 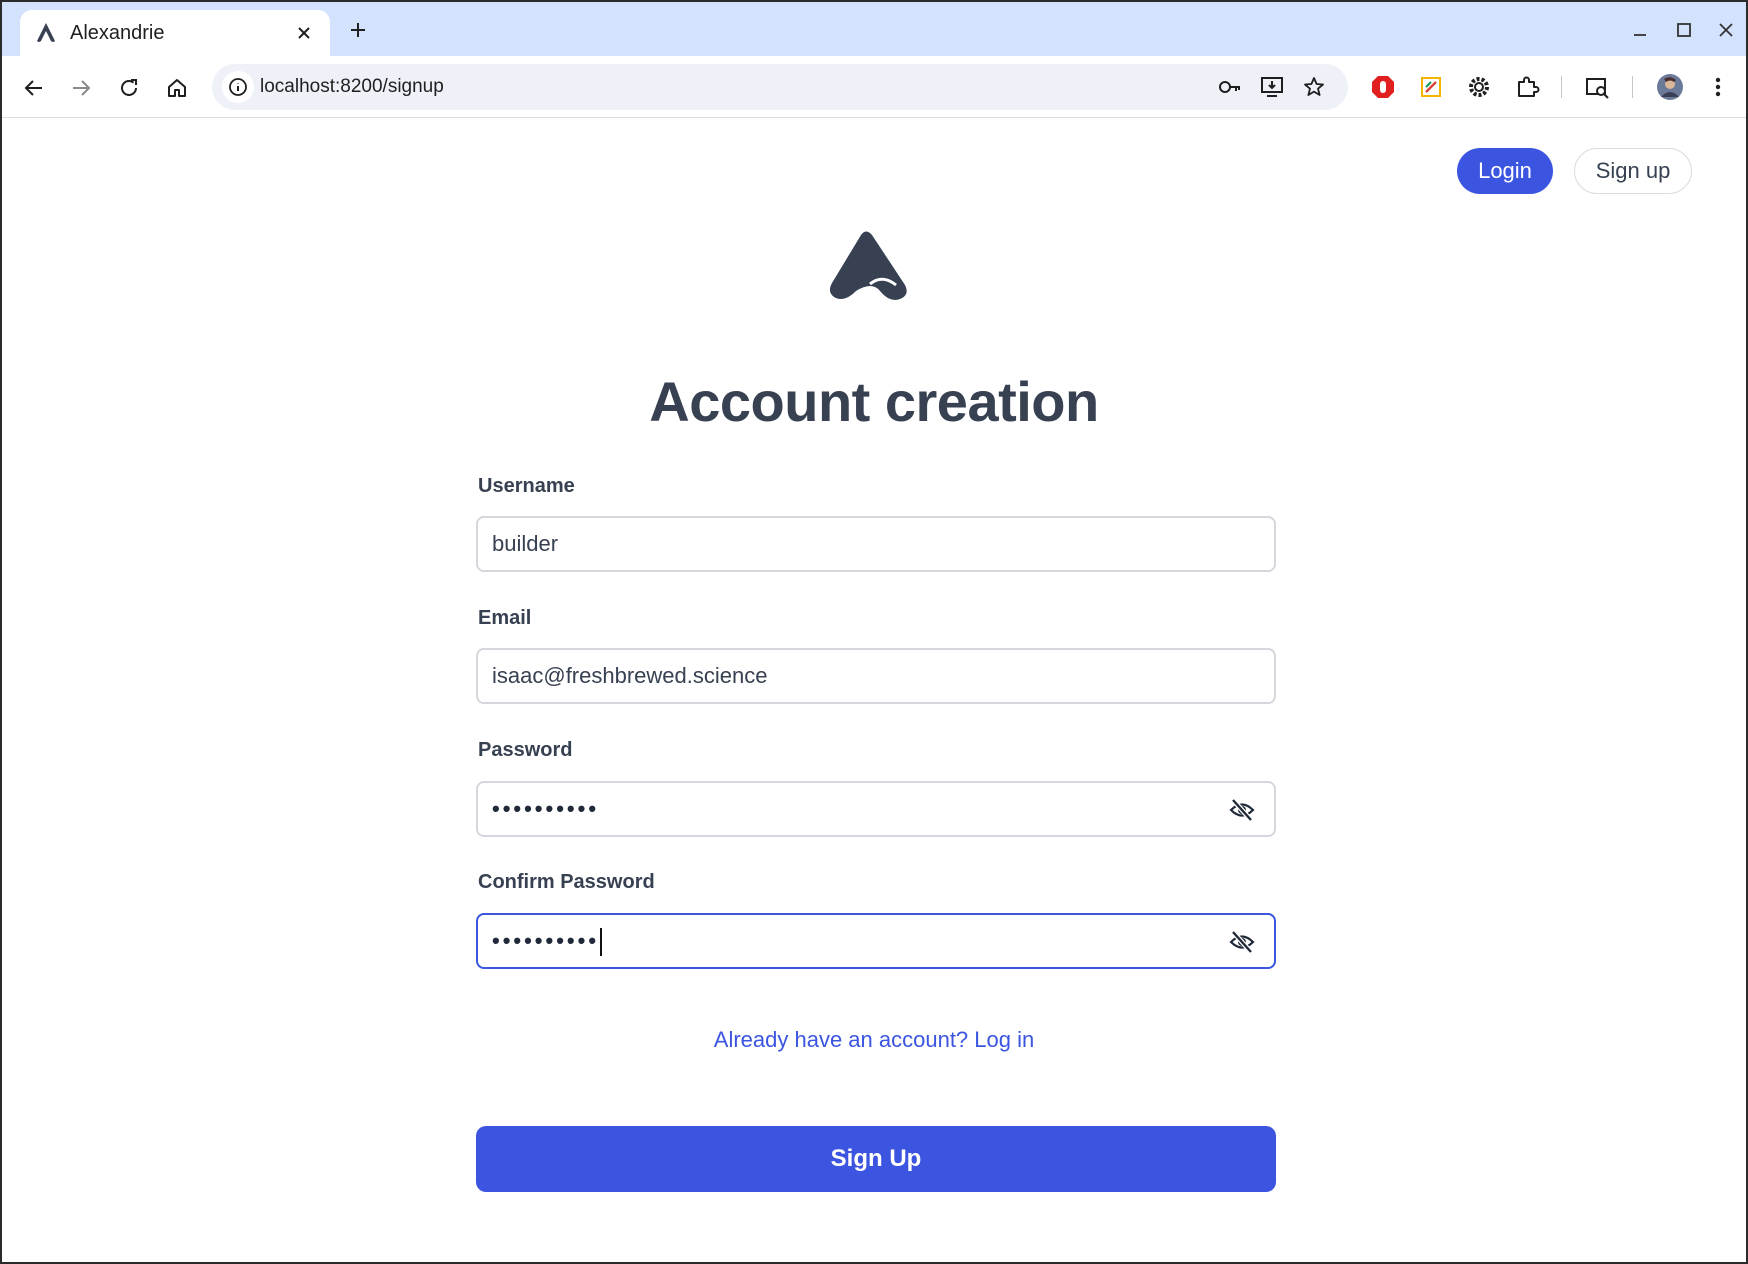 What do you see at coordinates (46, 32) in the screenshot?
I see `alexandrie-favicon-icon` at bounding box center [46, 32].